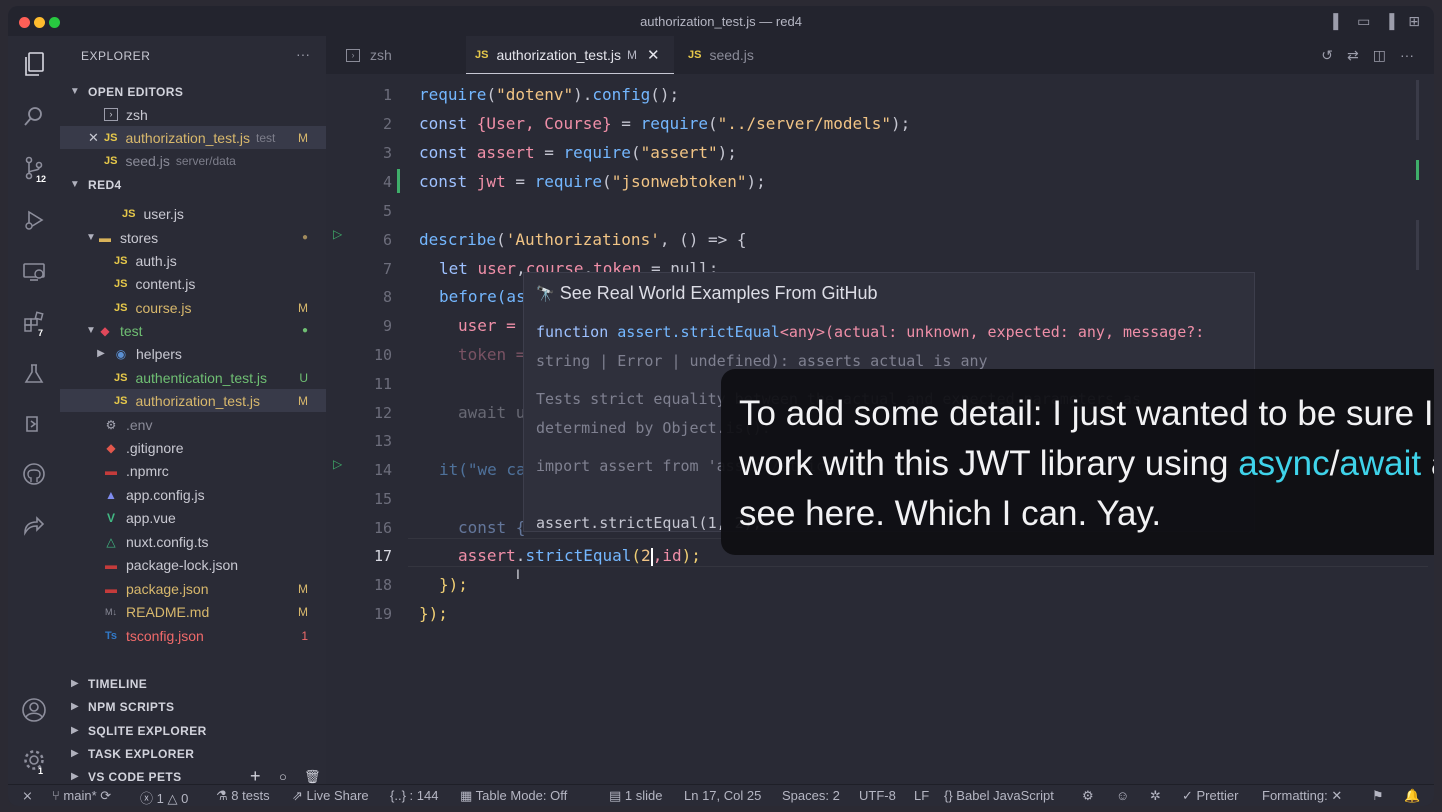 The height and width of the screenshot is (812, 1442). Describe the element at coordinates (721, 21) in the screenshot. I see `window-title: authorization_test.js — red4` at that location.